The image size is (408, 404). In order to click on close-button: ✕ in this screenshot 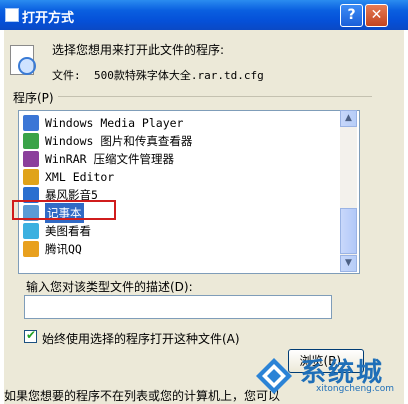, I will do `click(376, 15)`.